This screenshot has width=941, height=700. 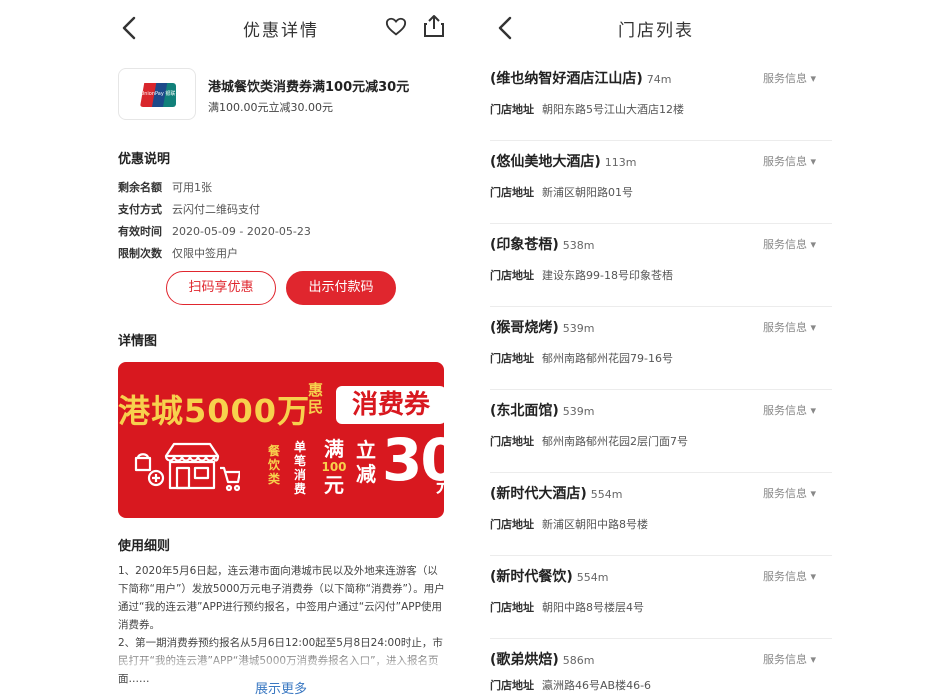 I want to click on unionpay-logo-text: UnionPay 银联, so click(x=158, y=94).